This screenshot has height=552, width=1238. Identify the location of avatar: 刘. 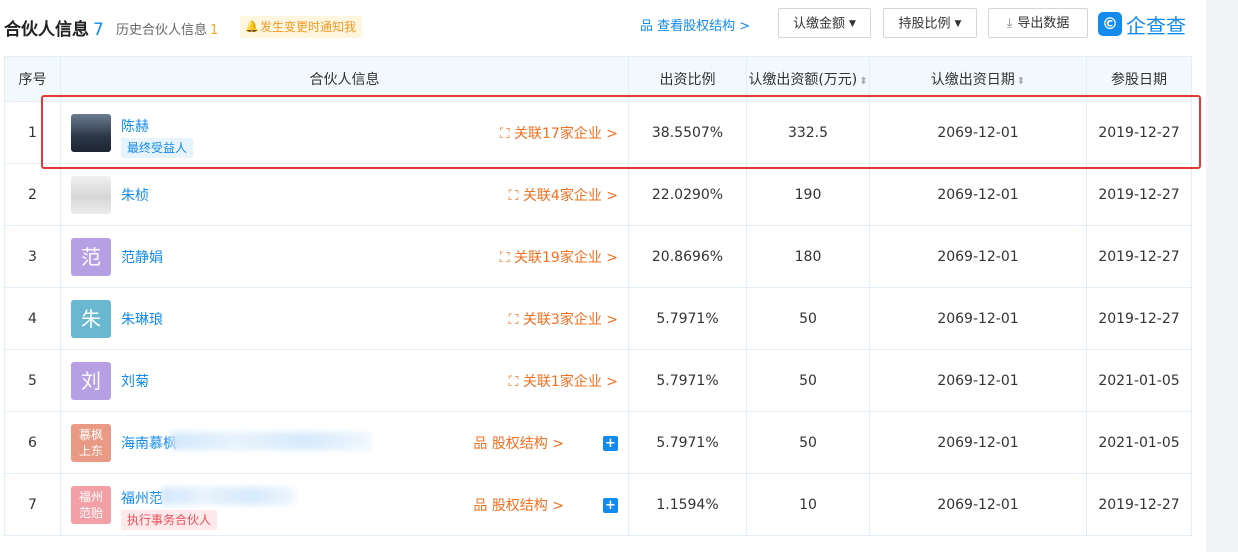
(91, 381).